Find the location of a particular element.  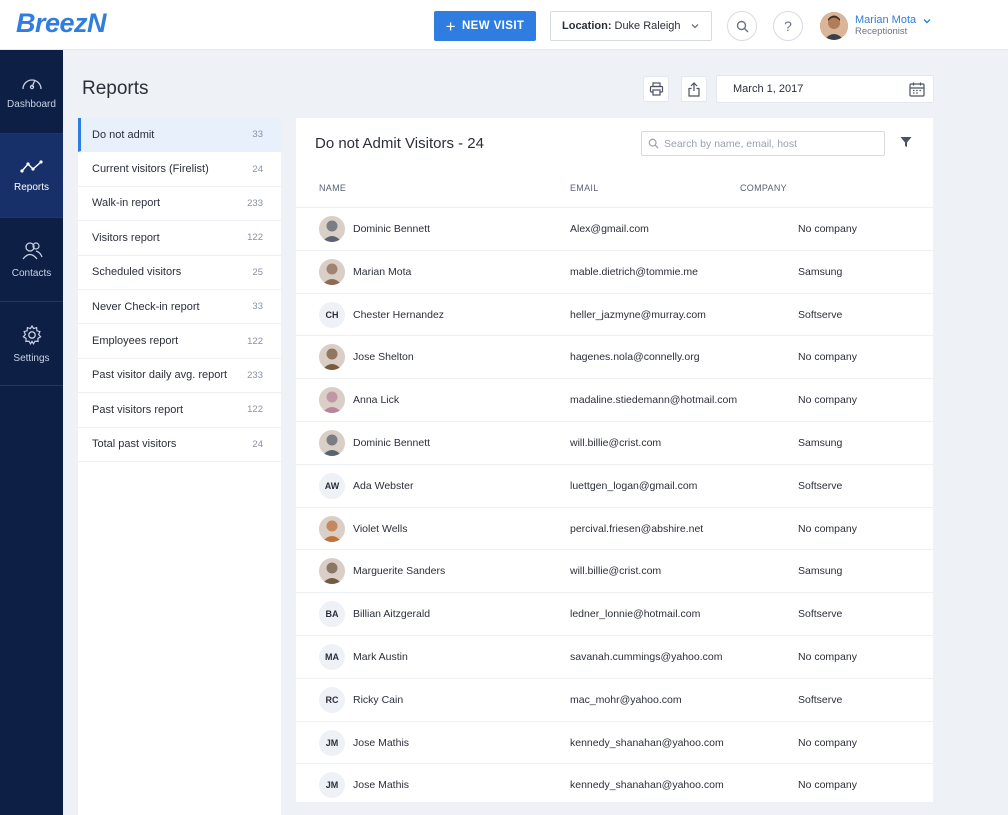

user-menu: Marian Mota Receptionist is located at coordinates (876, 26).